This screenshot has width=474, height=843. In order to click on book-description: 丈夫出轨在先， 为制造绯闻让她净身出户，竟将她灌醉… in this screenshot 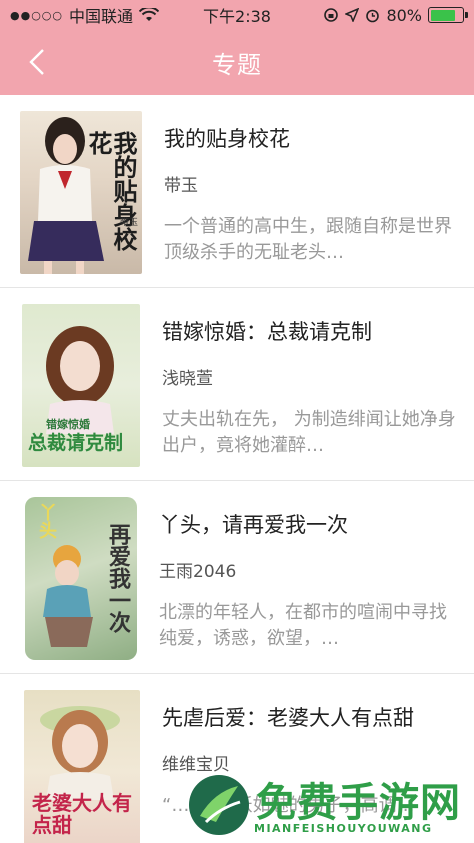, I will do `click(309, 432)`.